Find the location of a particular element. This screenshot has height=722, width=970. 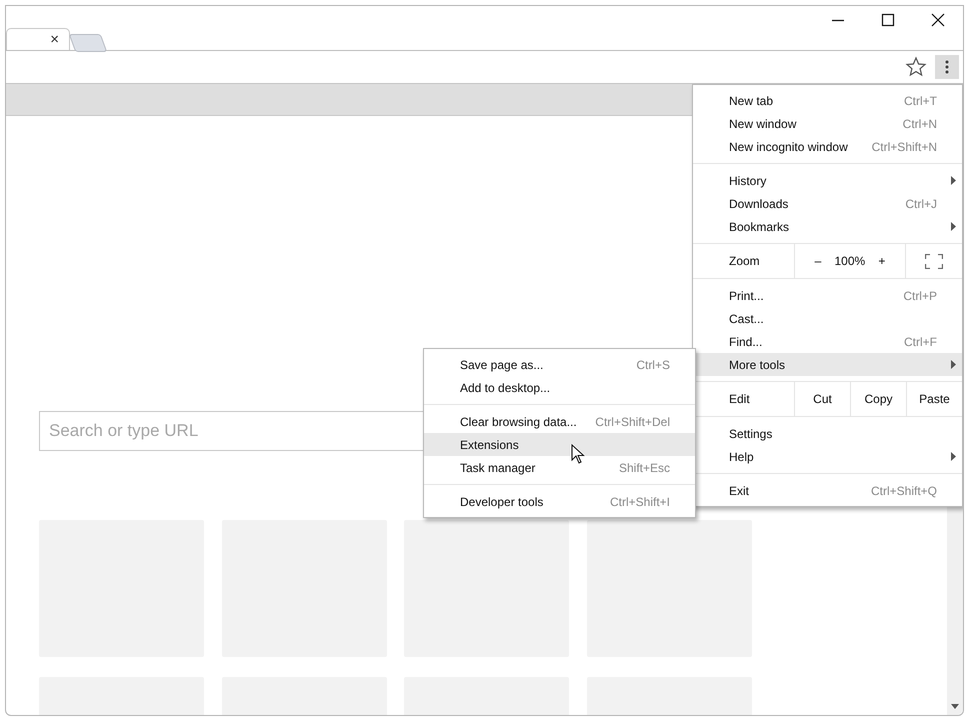

shortcut-text: Ctrl+Shift+Del is located at coordinates (632, 421).